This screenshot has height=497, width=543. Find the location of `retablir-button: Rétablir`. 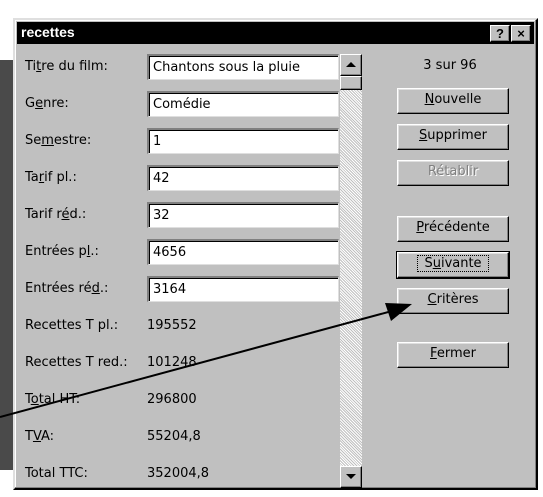

retablir-button: Rétablir is located at coordinates (453, 173).